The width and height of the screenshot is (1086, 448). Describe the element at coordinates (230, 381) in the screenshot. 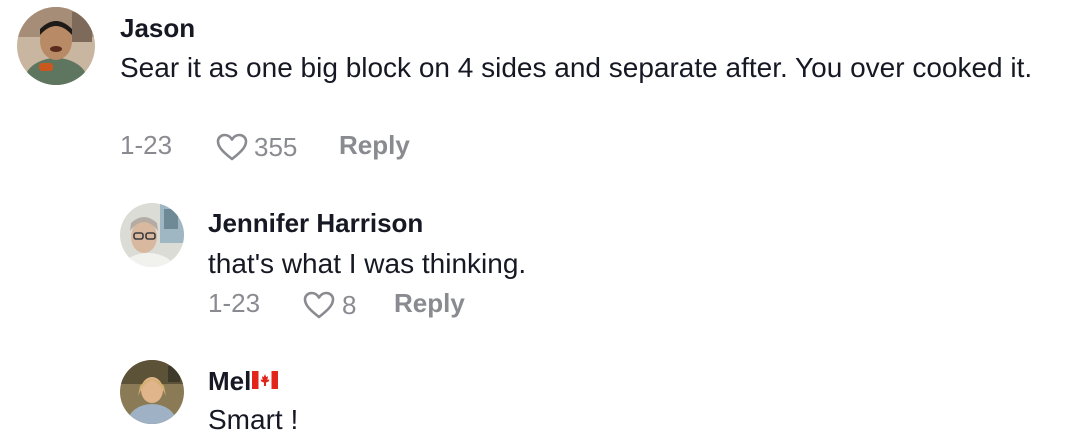

I see `username-text: Mel` at that location.